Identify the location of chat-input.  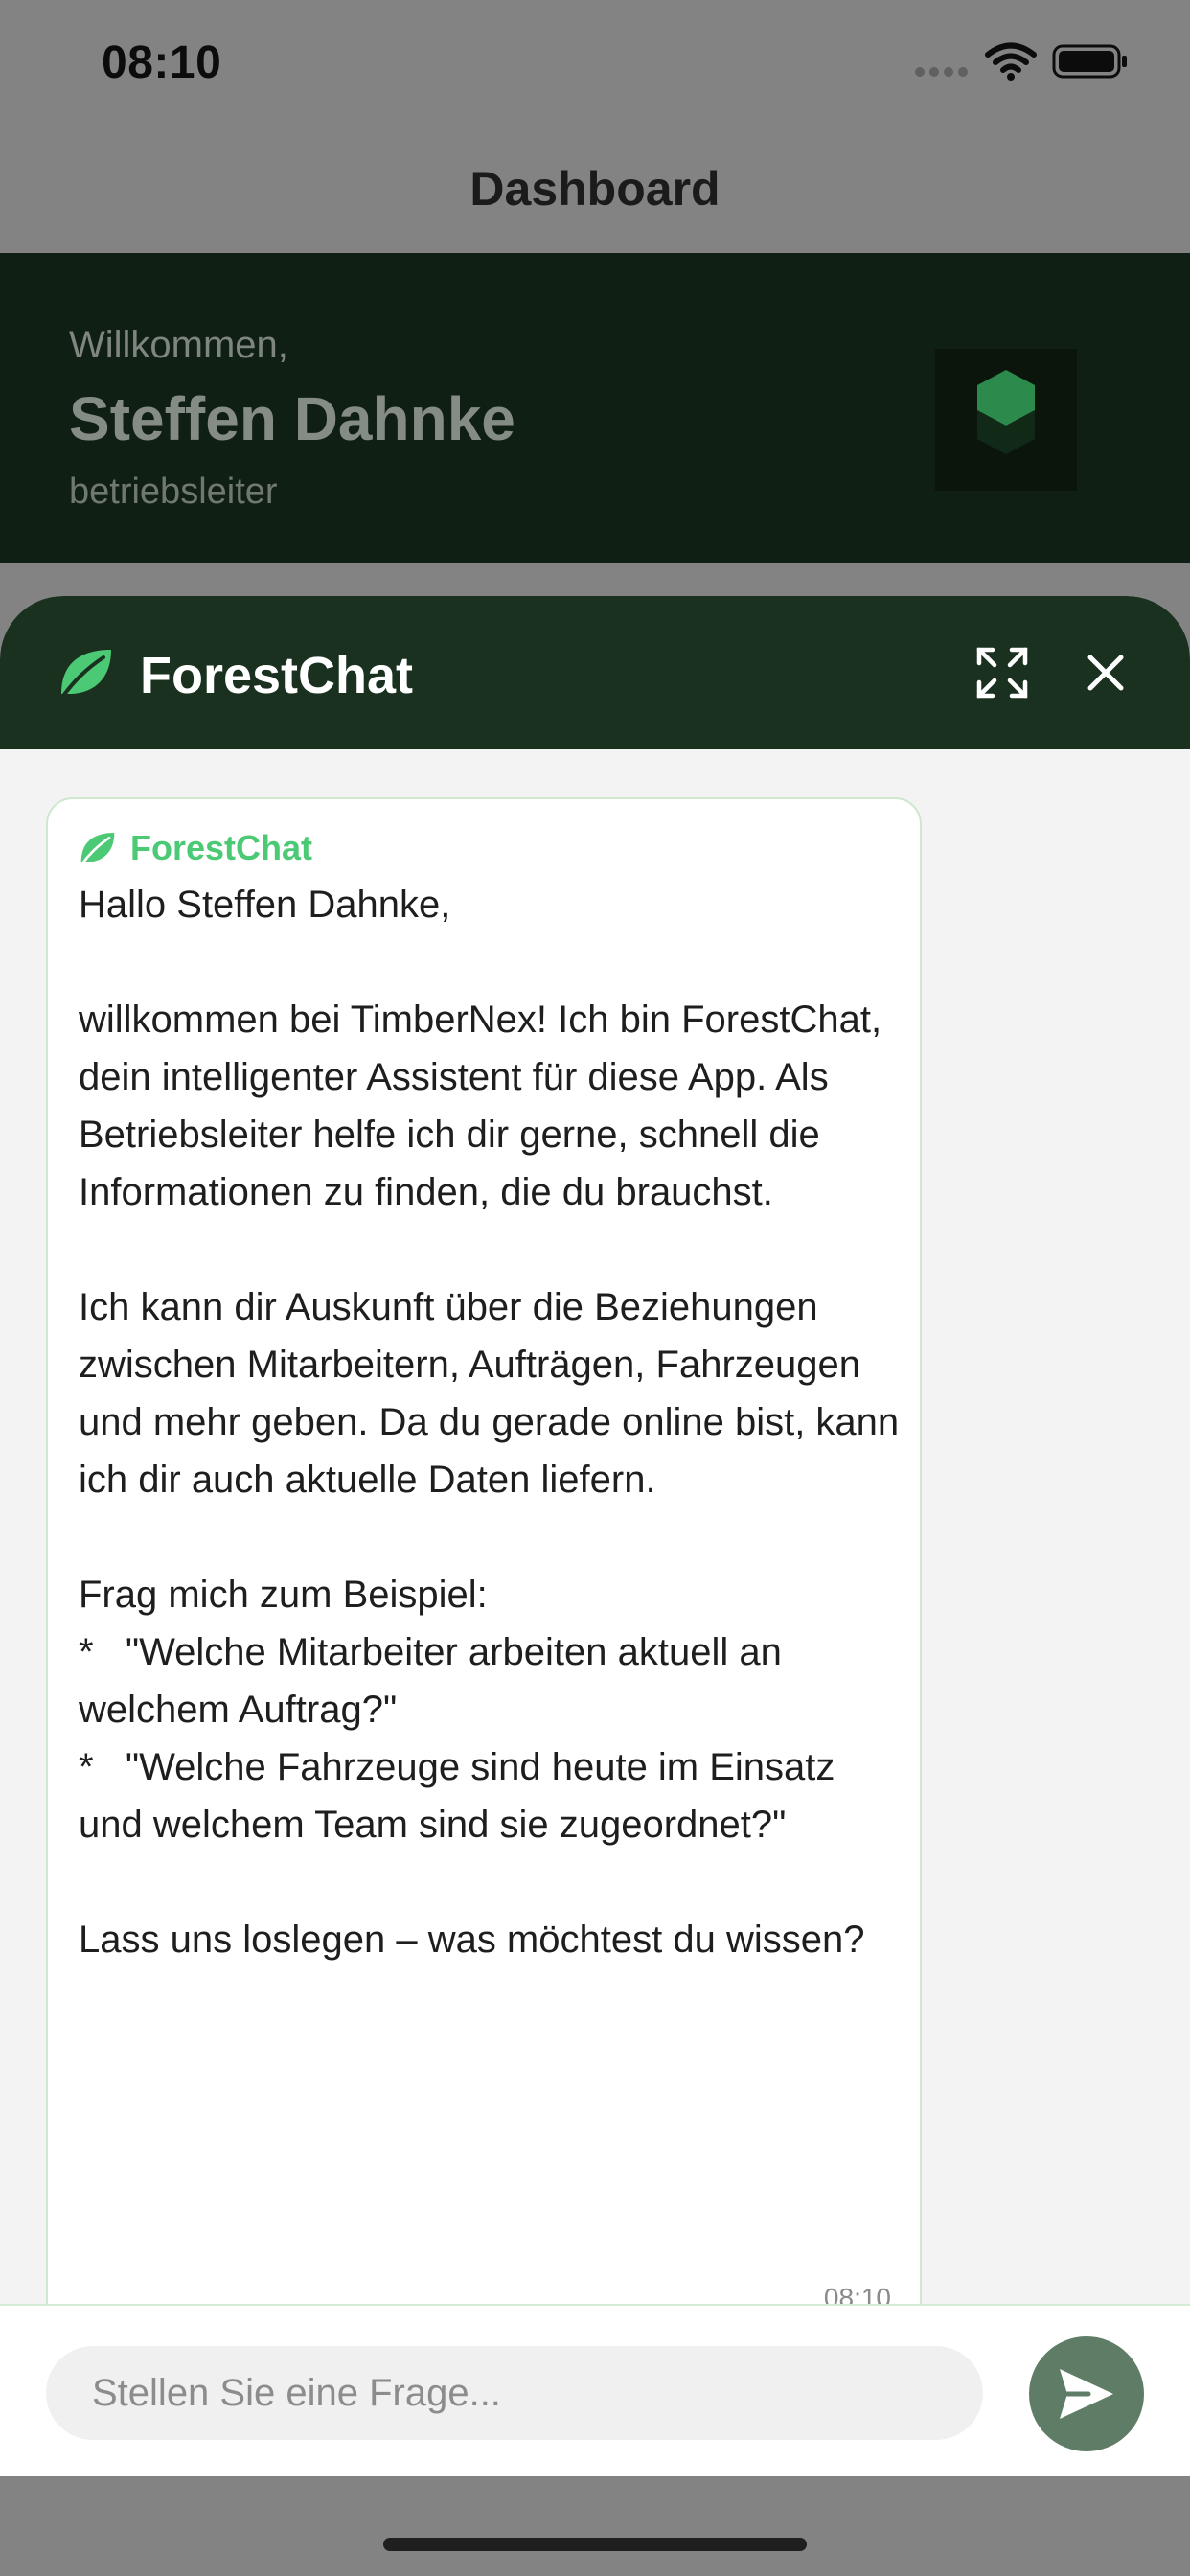
(514, 2393).